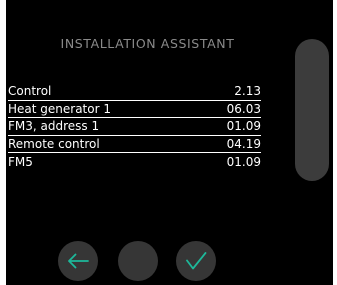  I want to click on version-row-heat-generator: Heat generator 1 06.03, so click(134, 109).